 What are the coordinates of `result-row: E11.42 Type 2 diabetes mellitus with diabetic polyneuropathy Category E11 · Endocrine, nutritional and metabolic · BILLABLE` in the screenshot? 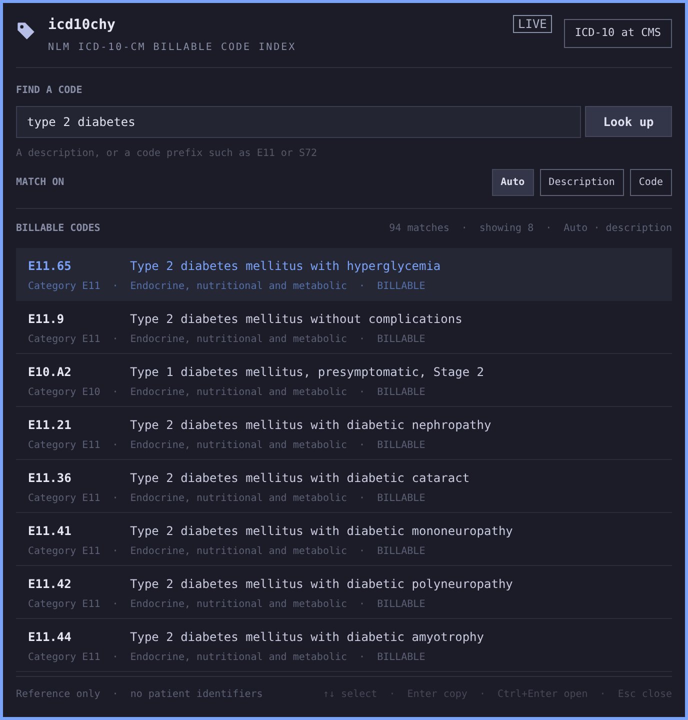 It's located at (344, 592).